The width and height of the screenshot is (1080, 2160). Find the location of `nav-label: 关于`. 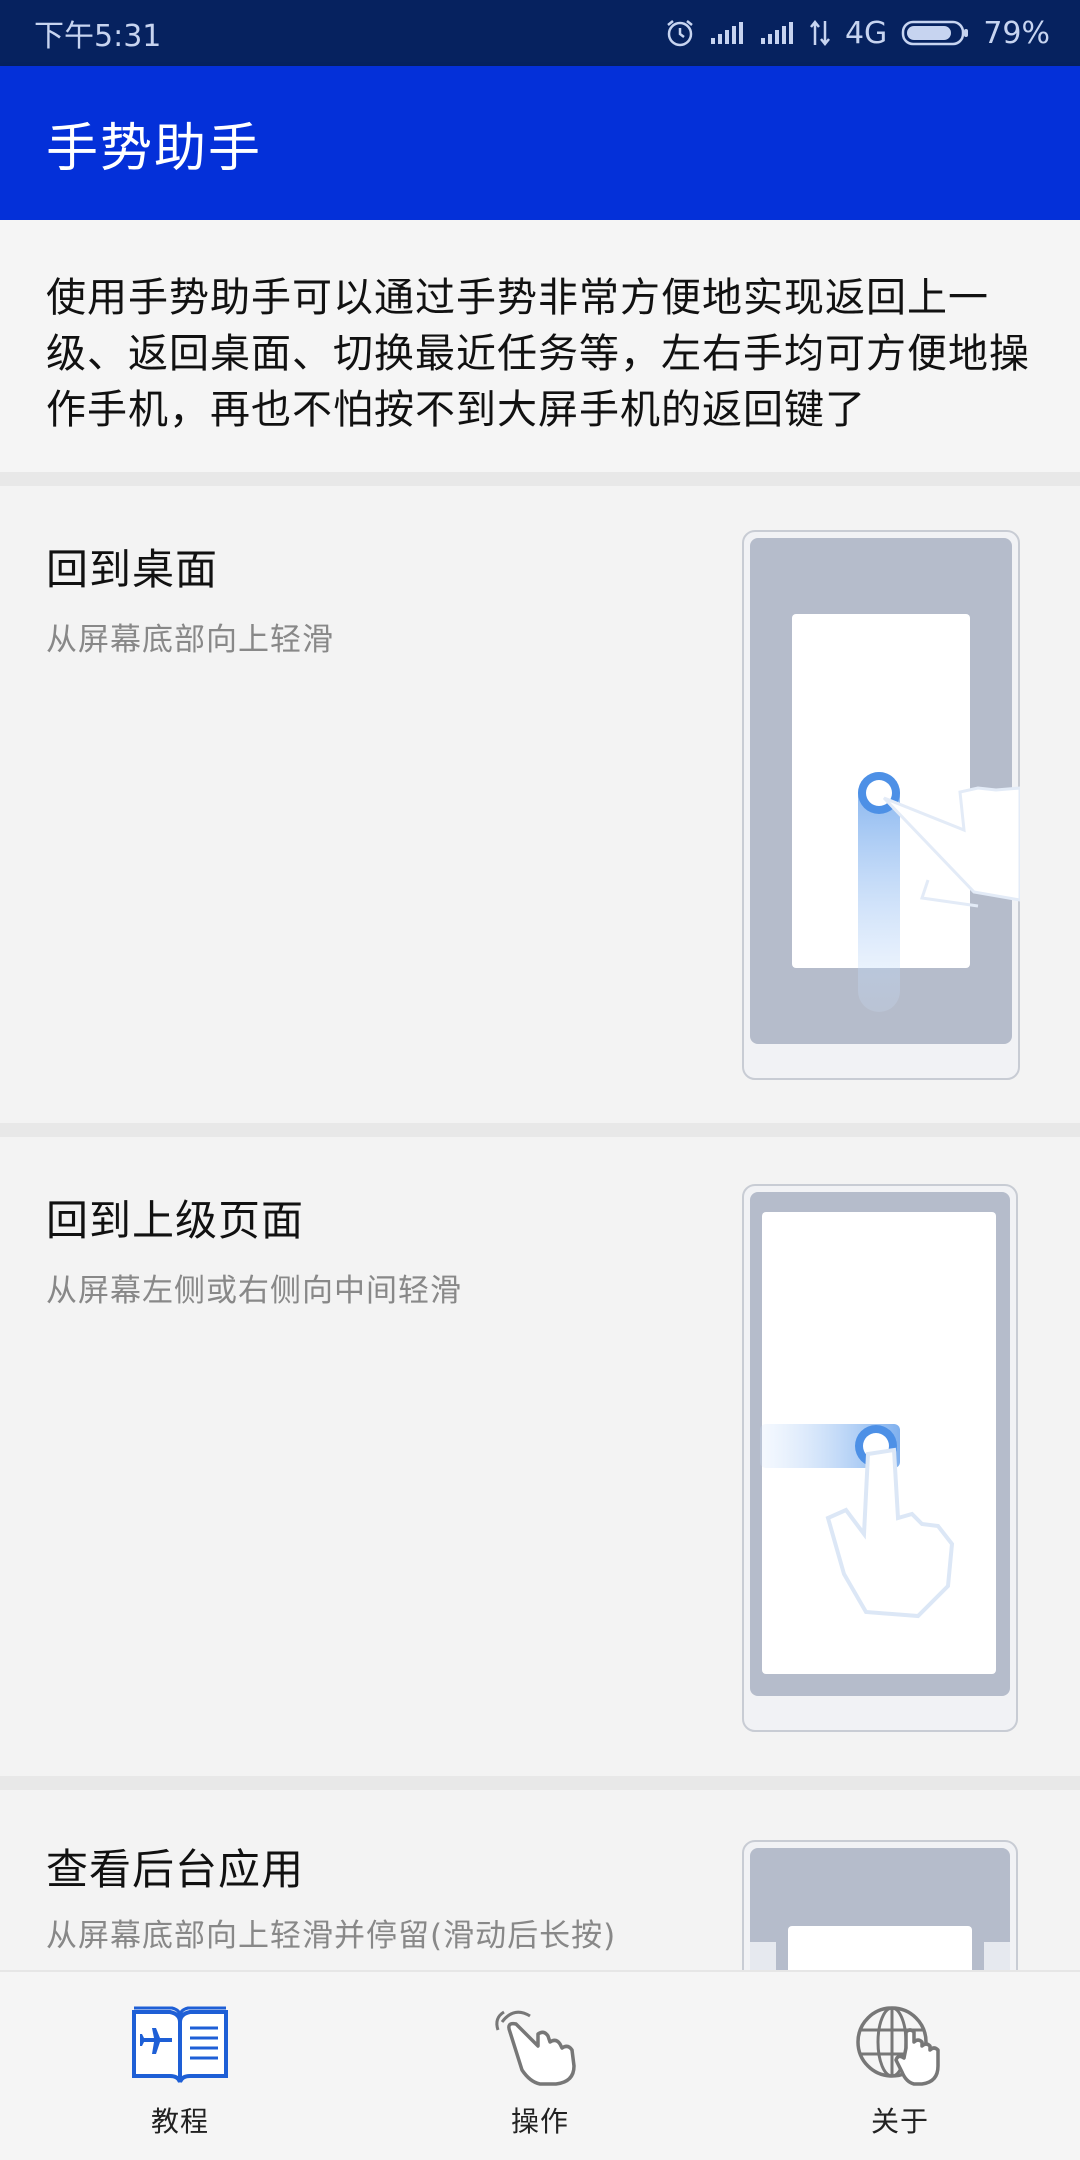

nav-label: 关于 is located at coordinates (899, 2121).